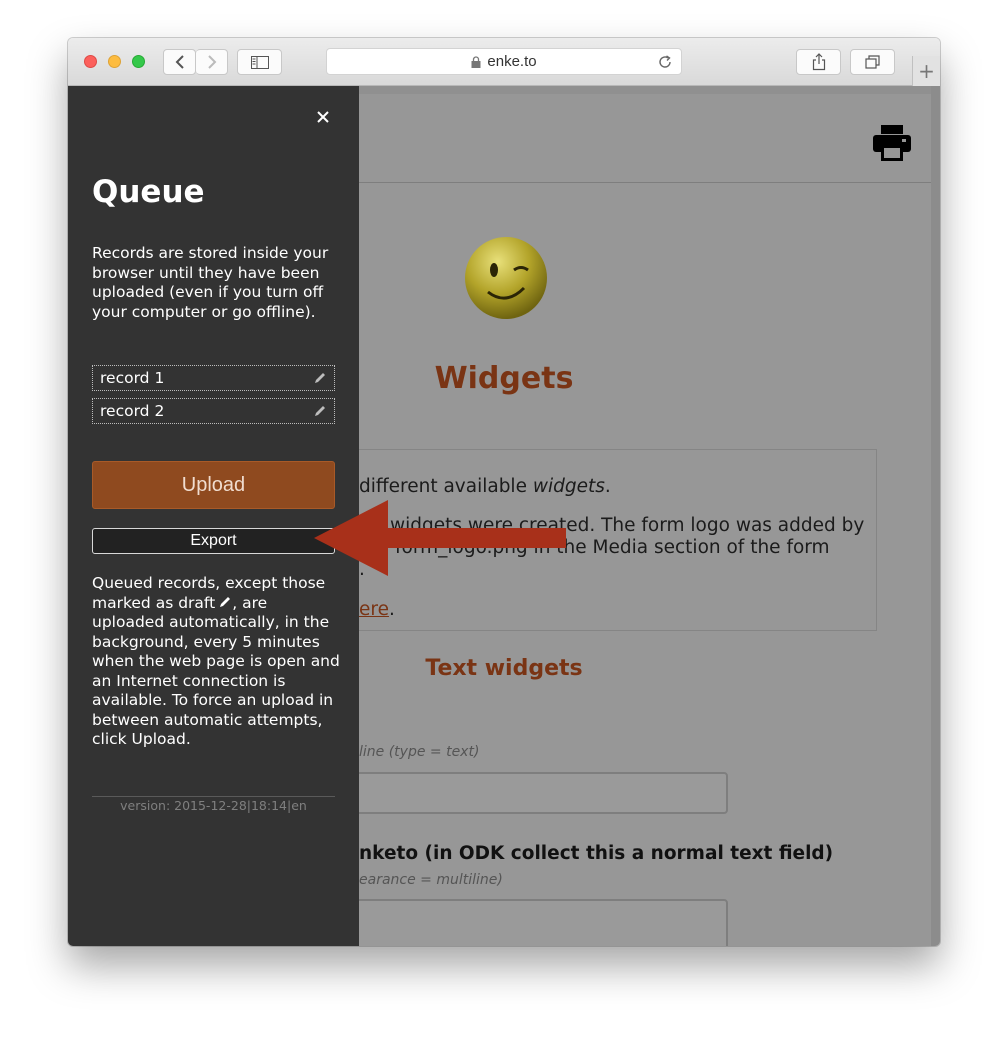 The image size is (1008, 1044). I want to click on record-label: record 2, so click(132, 411).